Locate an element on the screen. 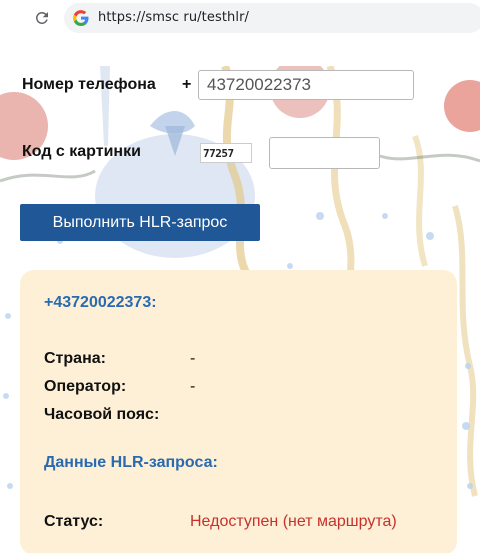 The image size is (480, 553). result-phone-heading: +43720022373: is located at coordinates (100, 302).